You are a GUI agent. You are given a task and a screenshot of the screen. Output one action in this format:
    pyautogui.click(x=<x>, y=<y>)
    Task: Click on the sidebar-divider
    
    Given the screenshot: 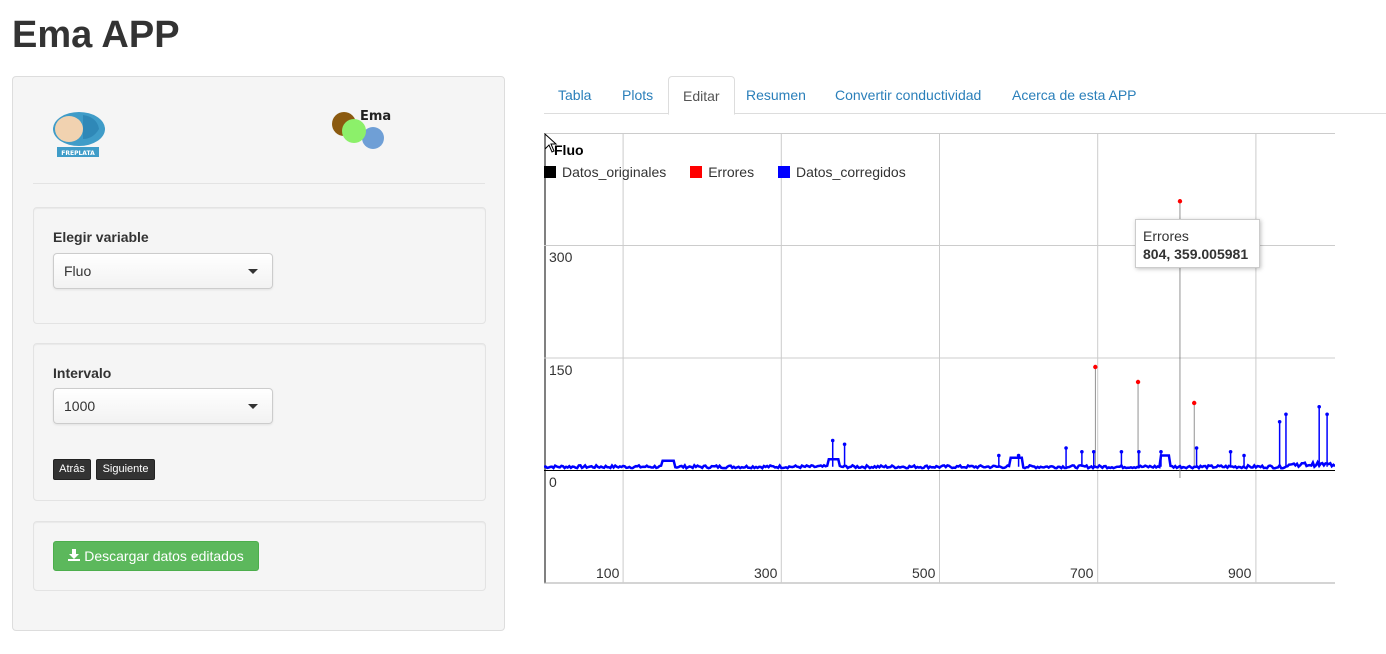 What is the action you would take?
    pyautogui.click(x=259, y=183)
    